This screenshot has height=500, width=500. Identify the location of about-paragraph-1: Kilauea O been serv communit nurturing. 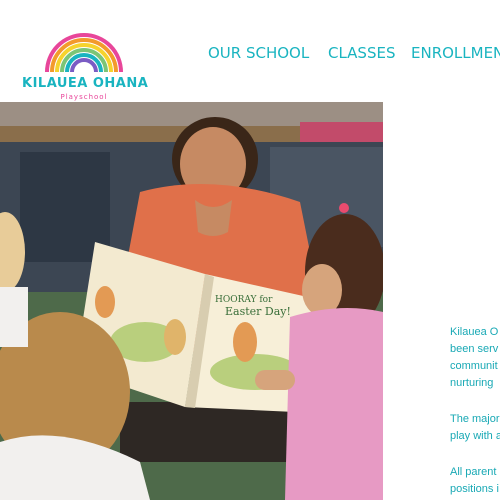
(475, 358).